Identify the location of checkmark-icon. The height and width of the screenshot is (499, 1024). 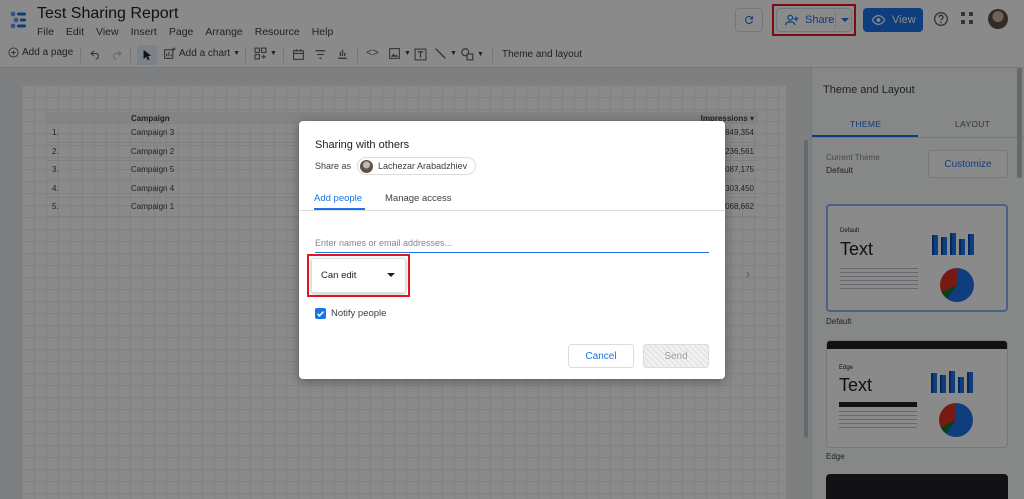
(320, 314).